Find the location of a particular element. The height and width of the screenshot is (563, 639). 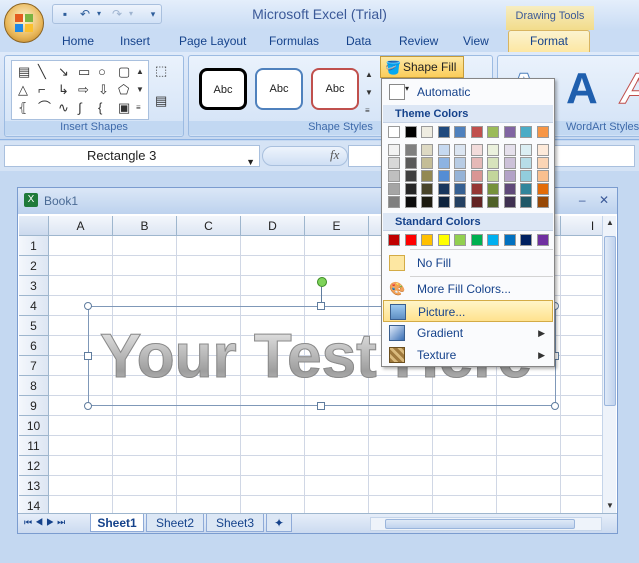

column-header-d: D is located at coordinates (273, 226).